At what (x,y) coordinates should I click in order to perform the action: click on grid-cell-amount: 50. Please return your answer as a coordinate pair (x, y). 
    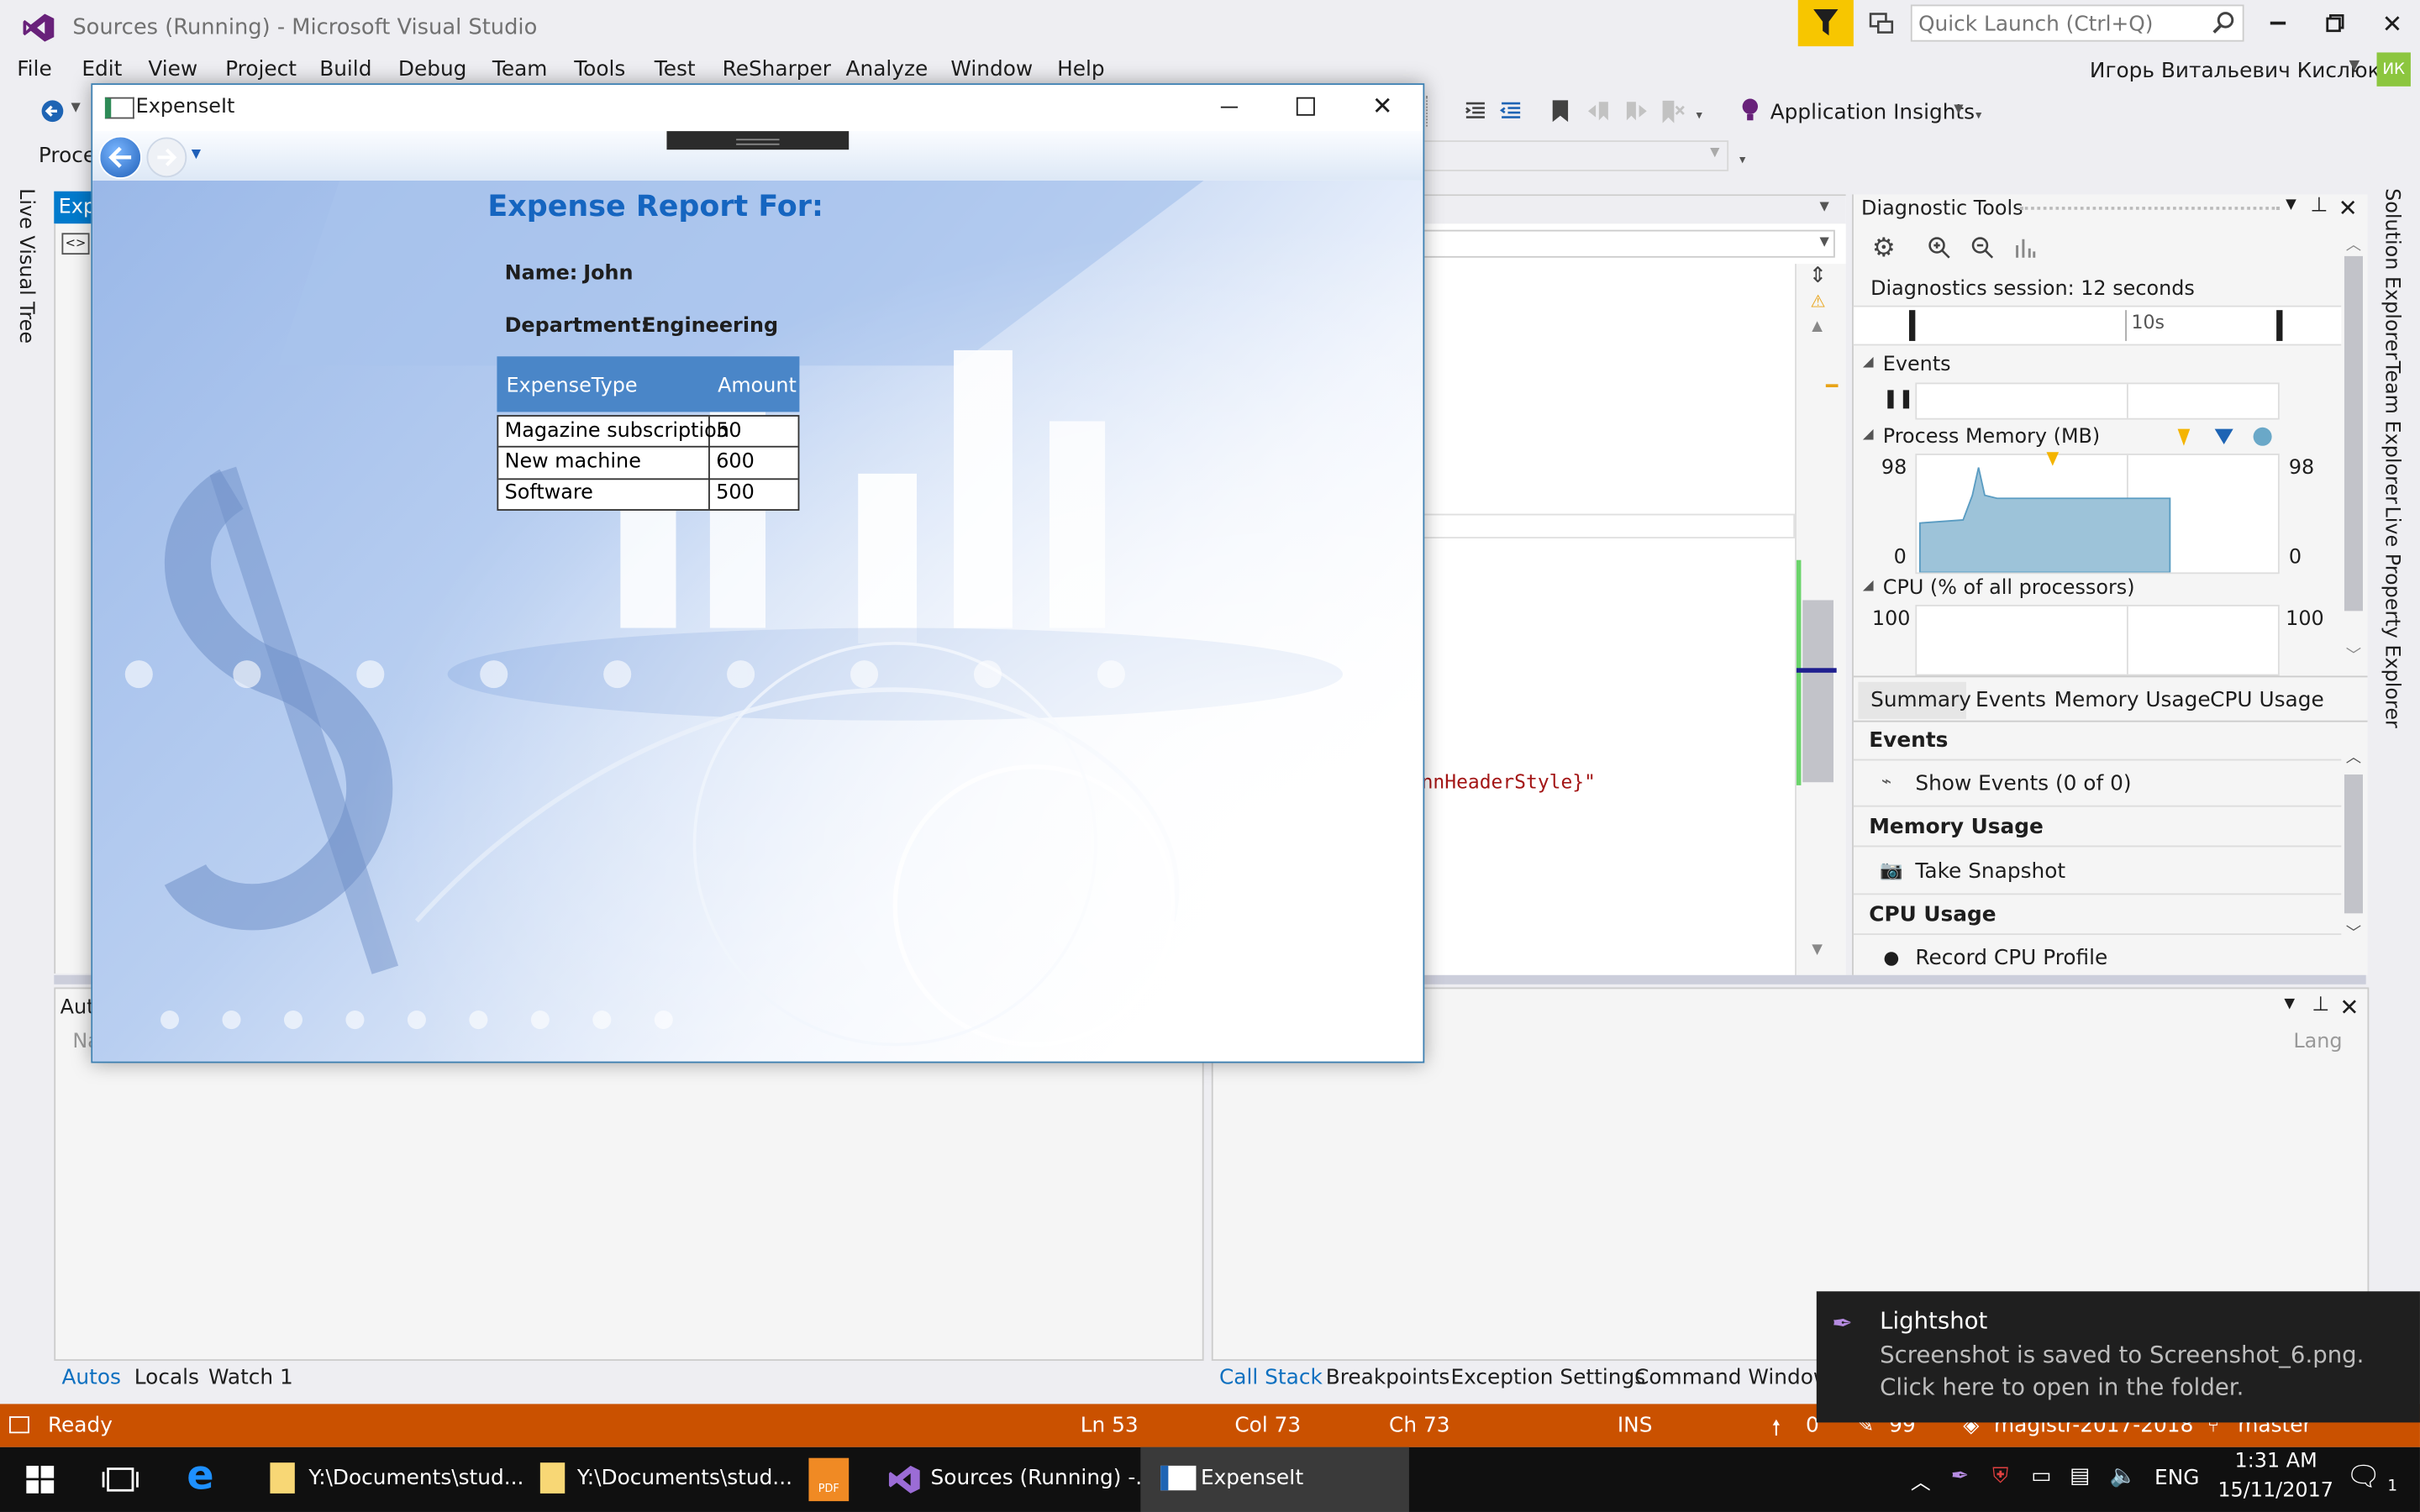
    Looking at the image, I should click on (725, 432).